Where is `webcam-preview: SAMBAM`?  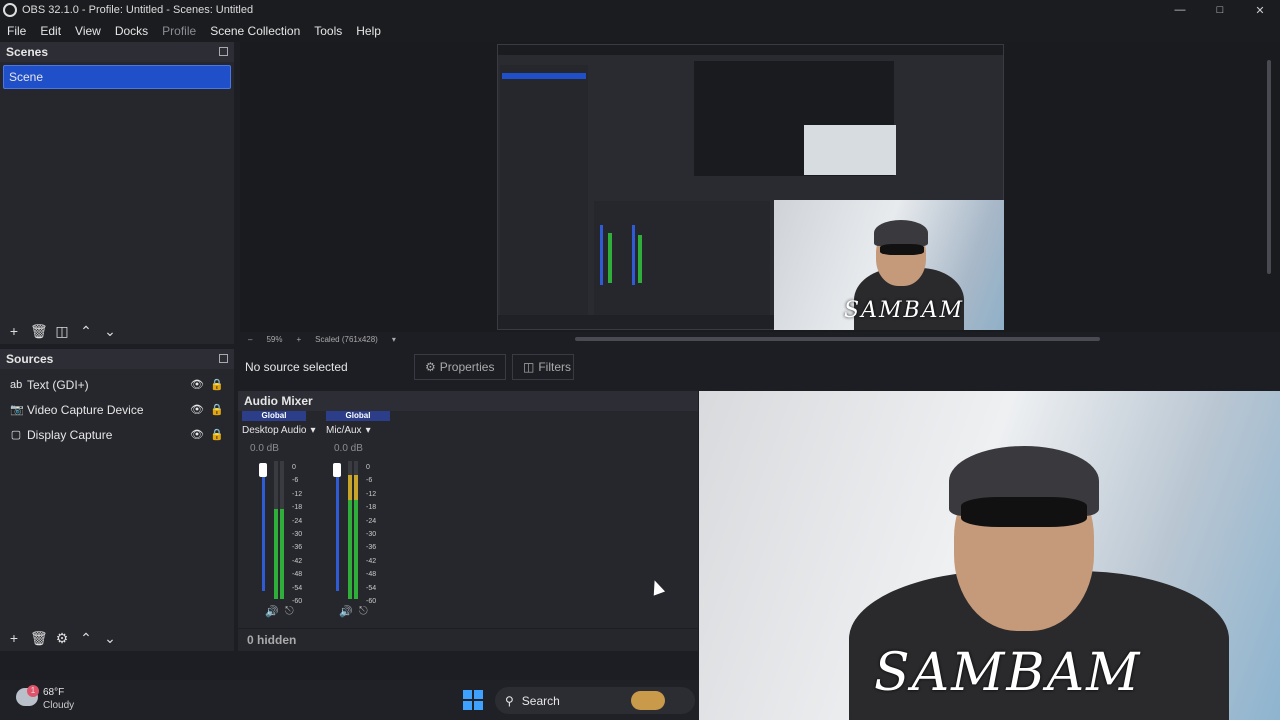
webcam-preview: SAMBAM is located at coordinates (889, 265).